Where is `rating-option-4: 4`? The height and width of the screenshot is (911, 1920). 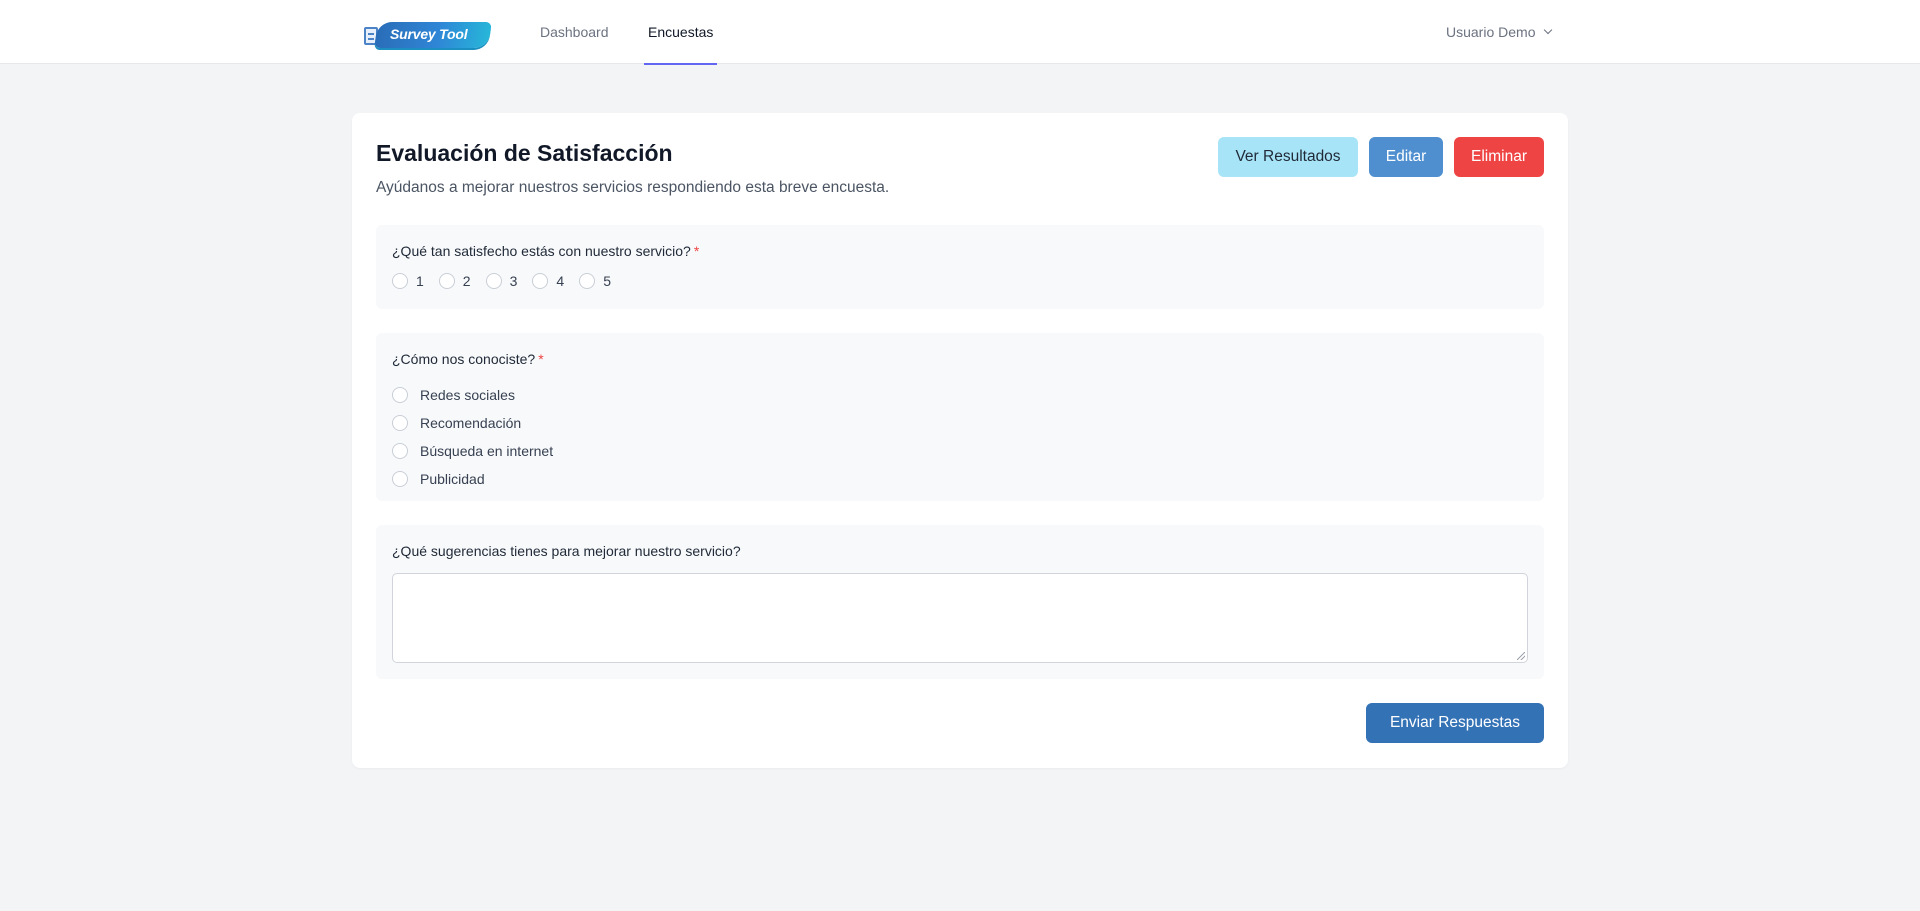
rating-option-4: 4 is located at coordinates (548, 281).